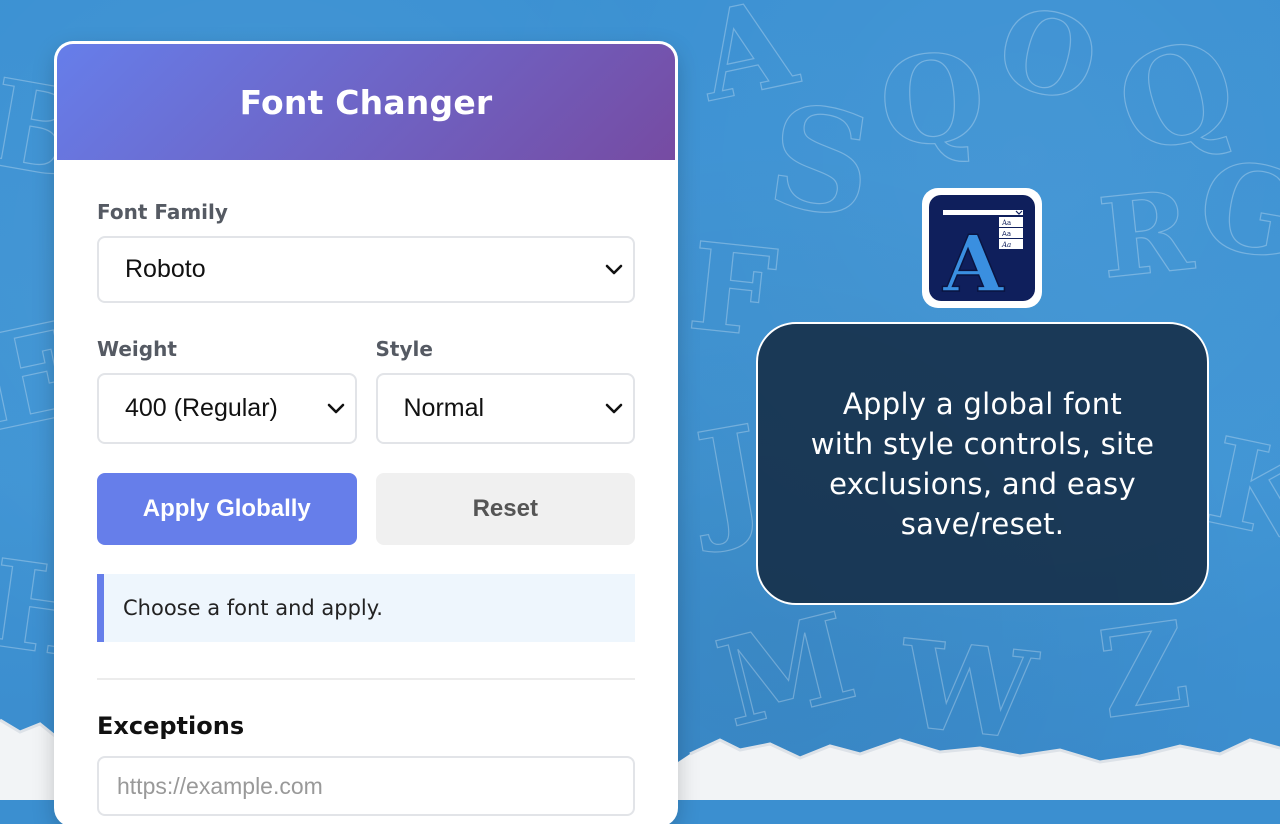  I want to click on weight-label: Weight, so click(137, 349).